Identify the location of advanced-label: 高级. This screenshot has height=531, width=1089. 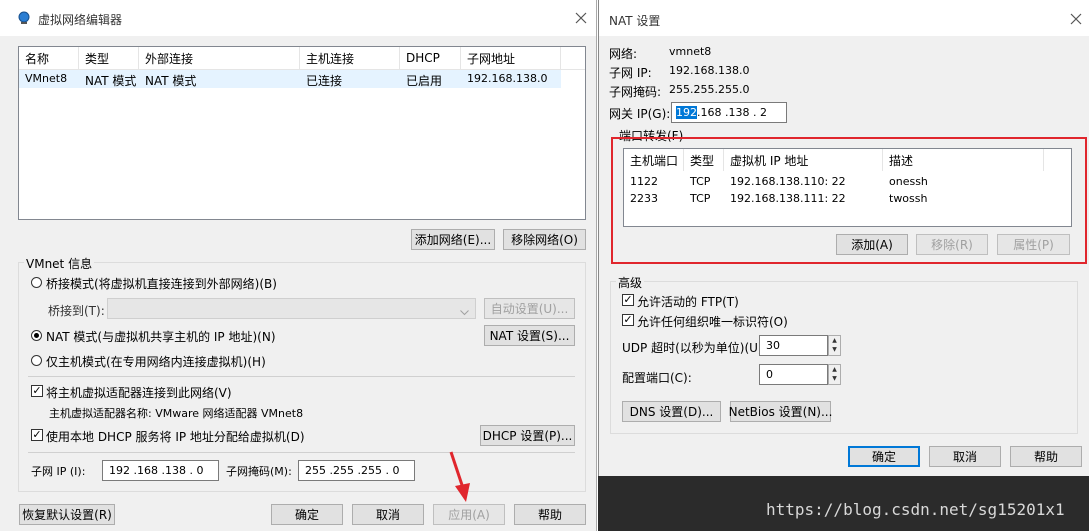
(630, 282).